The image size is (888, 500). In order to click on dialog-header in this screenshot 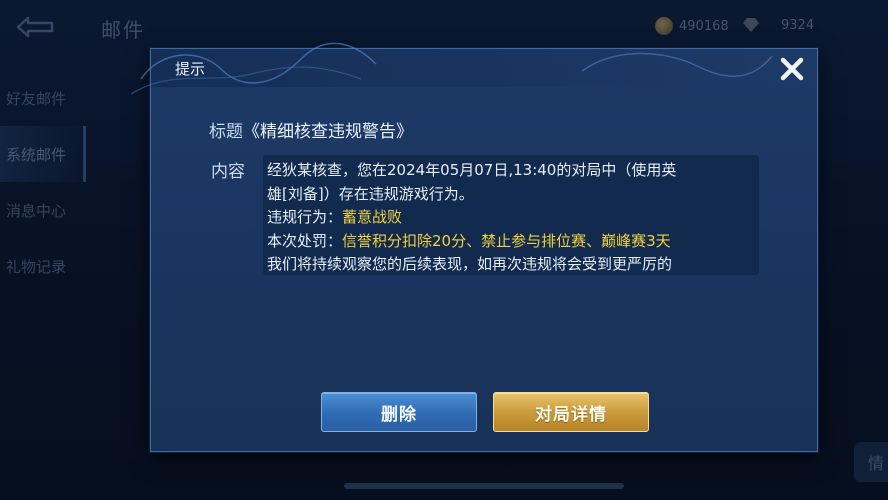, I will do `click(484, 68)`.